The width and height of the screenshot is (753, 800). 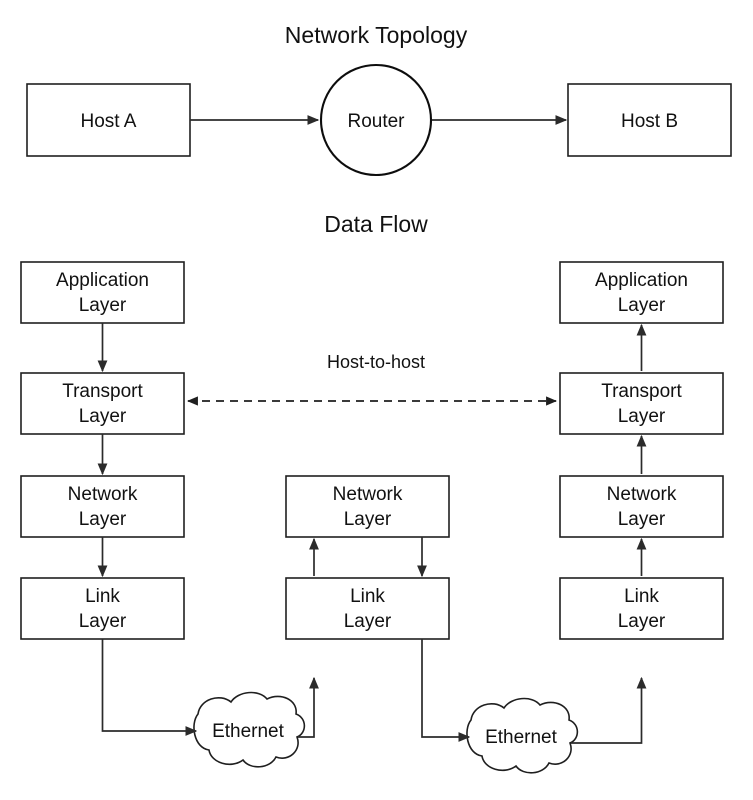 I want to click on right-link-layer-label-line1: Link, so click(x=641, y=596).